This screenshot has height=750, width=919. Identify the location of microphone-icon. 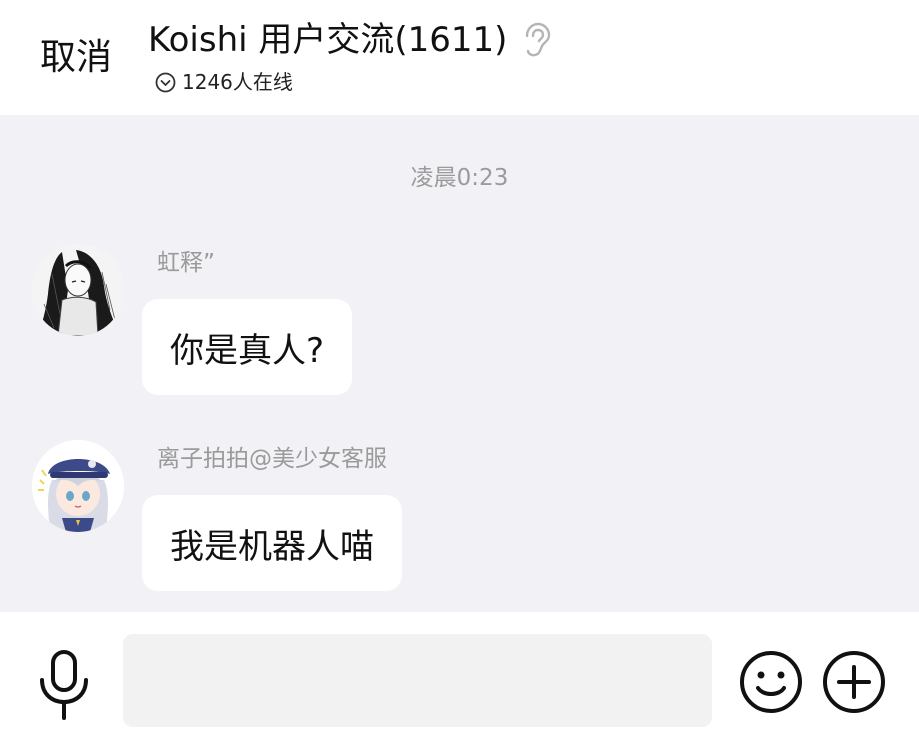
(64, 686).